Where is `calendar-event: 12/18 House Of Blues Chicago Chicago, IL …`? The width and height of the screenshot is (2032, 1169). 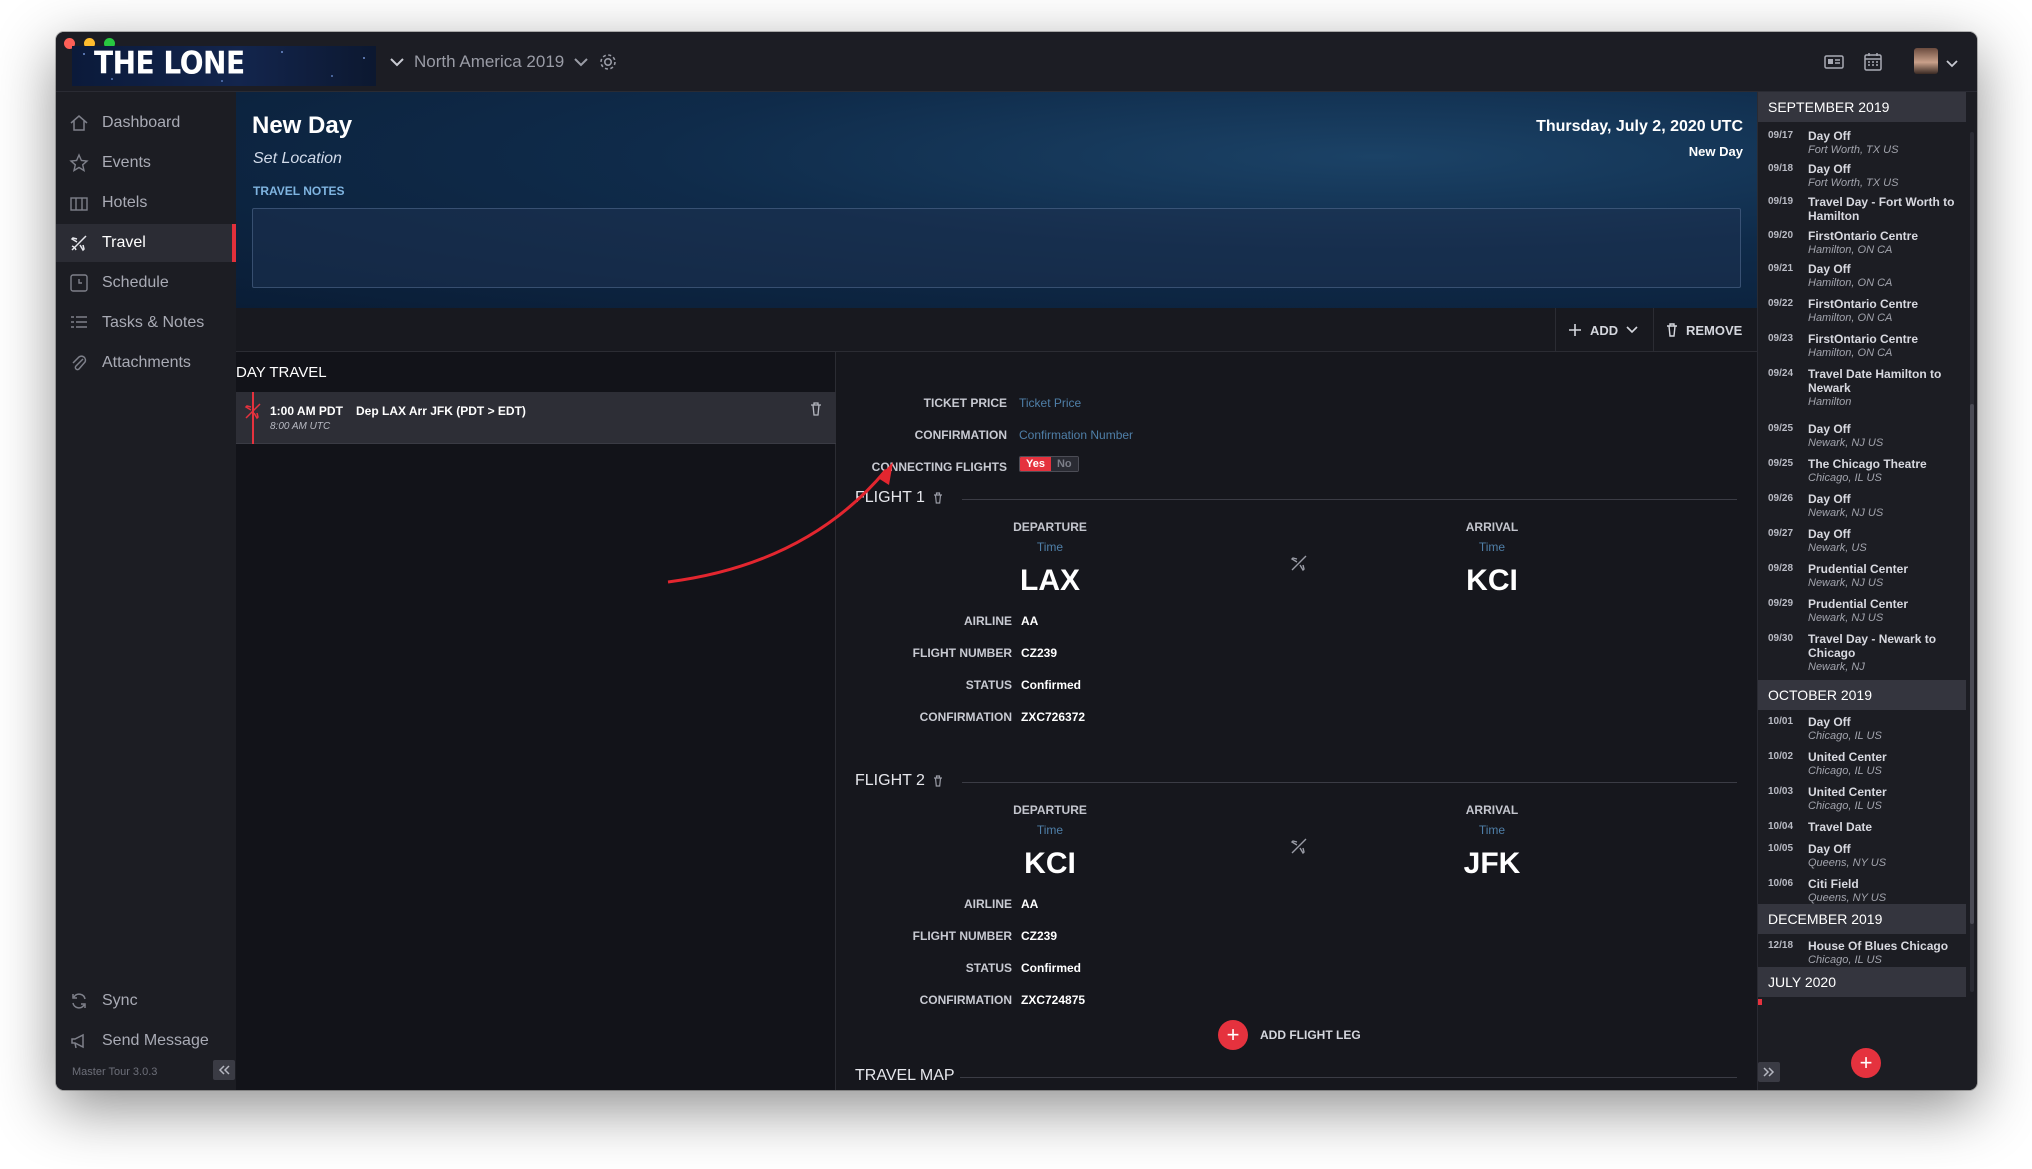
calendar-event: 12/18 House Of Blues Chicago Chicago, IL … is located at coordinates (1862, 954).